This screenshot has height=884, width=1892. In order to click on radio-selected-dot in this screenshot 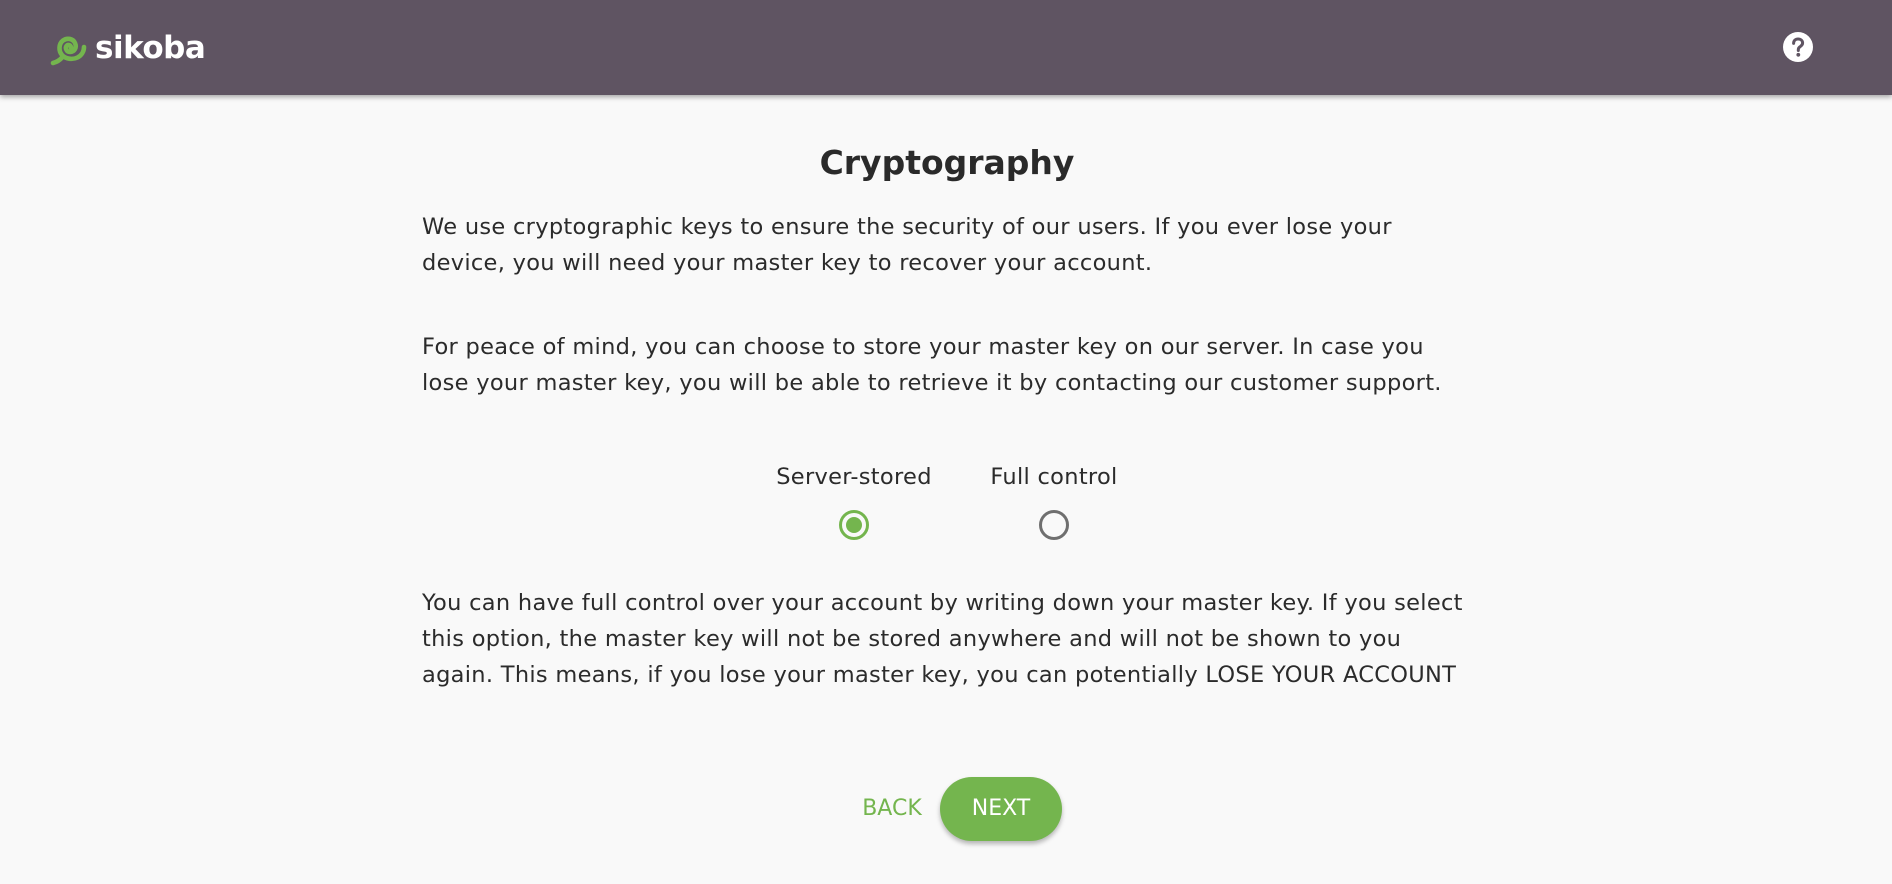, I will do `click(854, 525)`.